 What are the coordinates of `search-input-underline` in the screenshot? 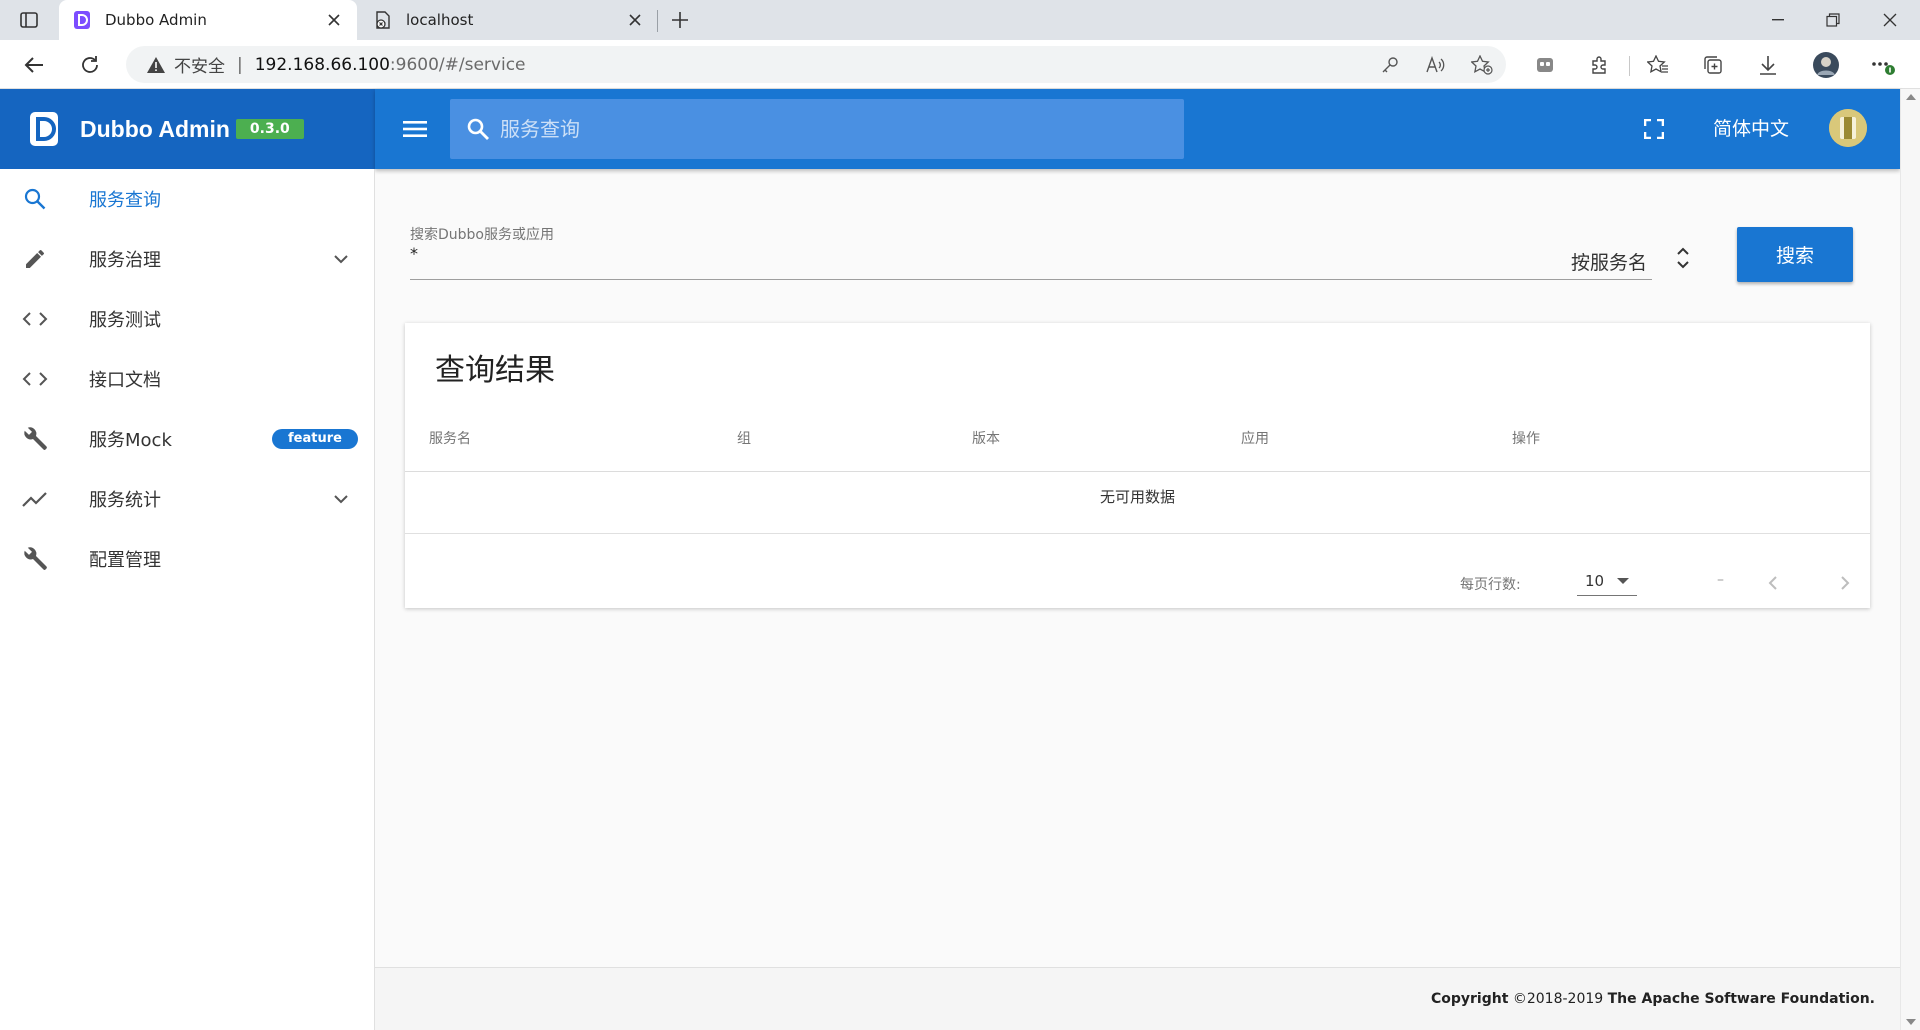 It's located at (1031, 279).